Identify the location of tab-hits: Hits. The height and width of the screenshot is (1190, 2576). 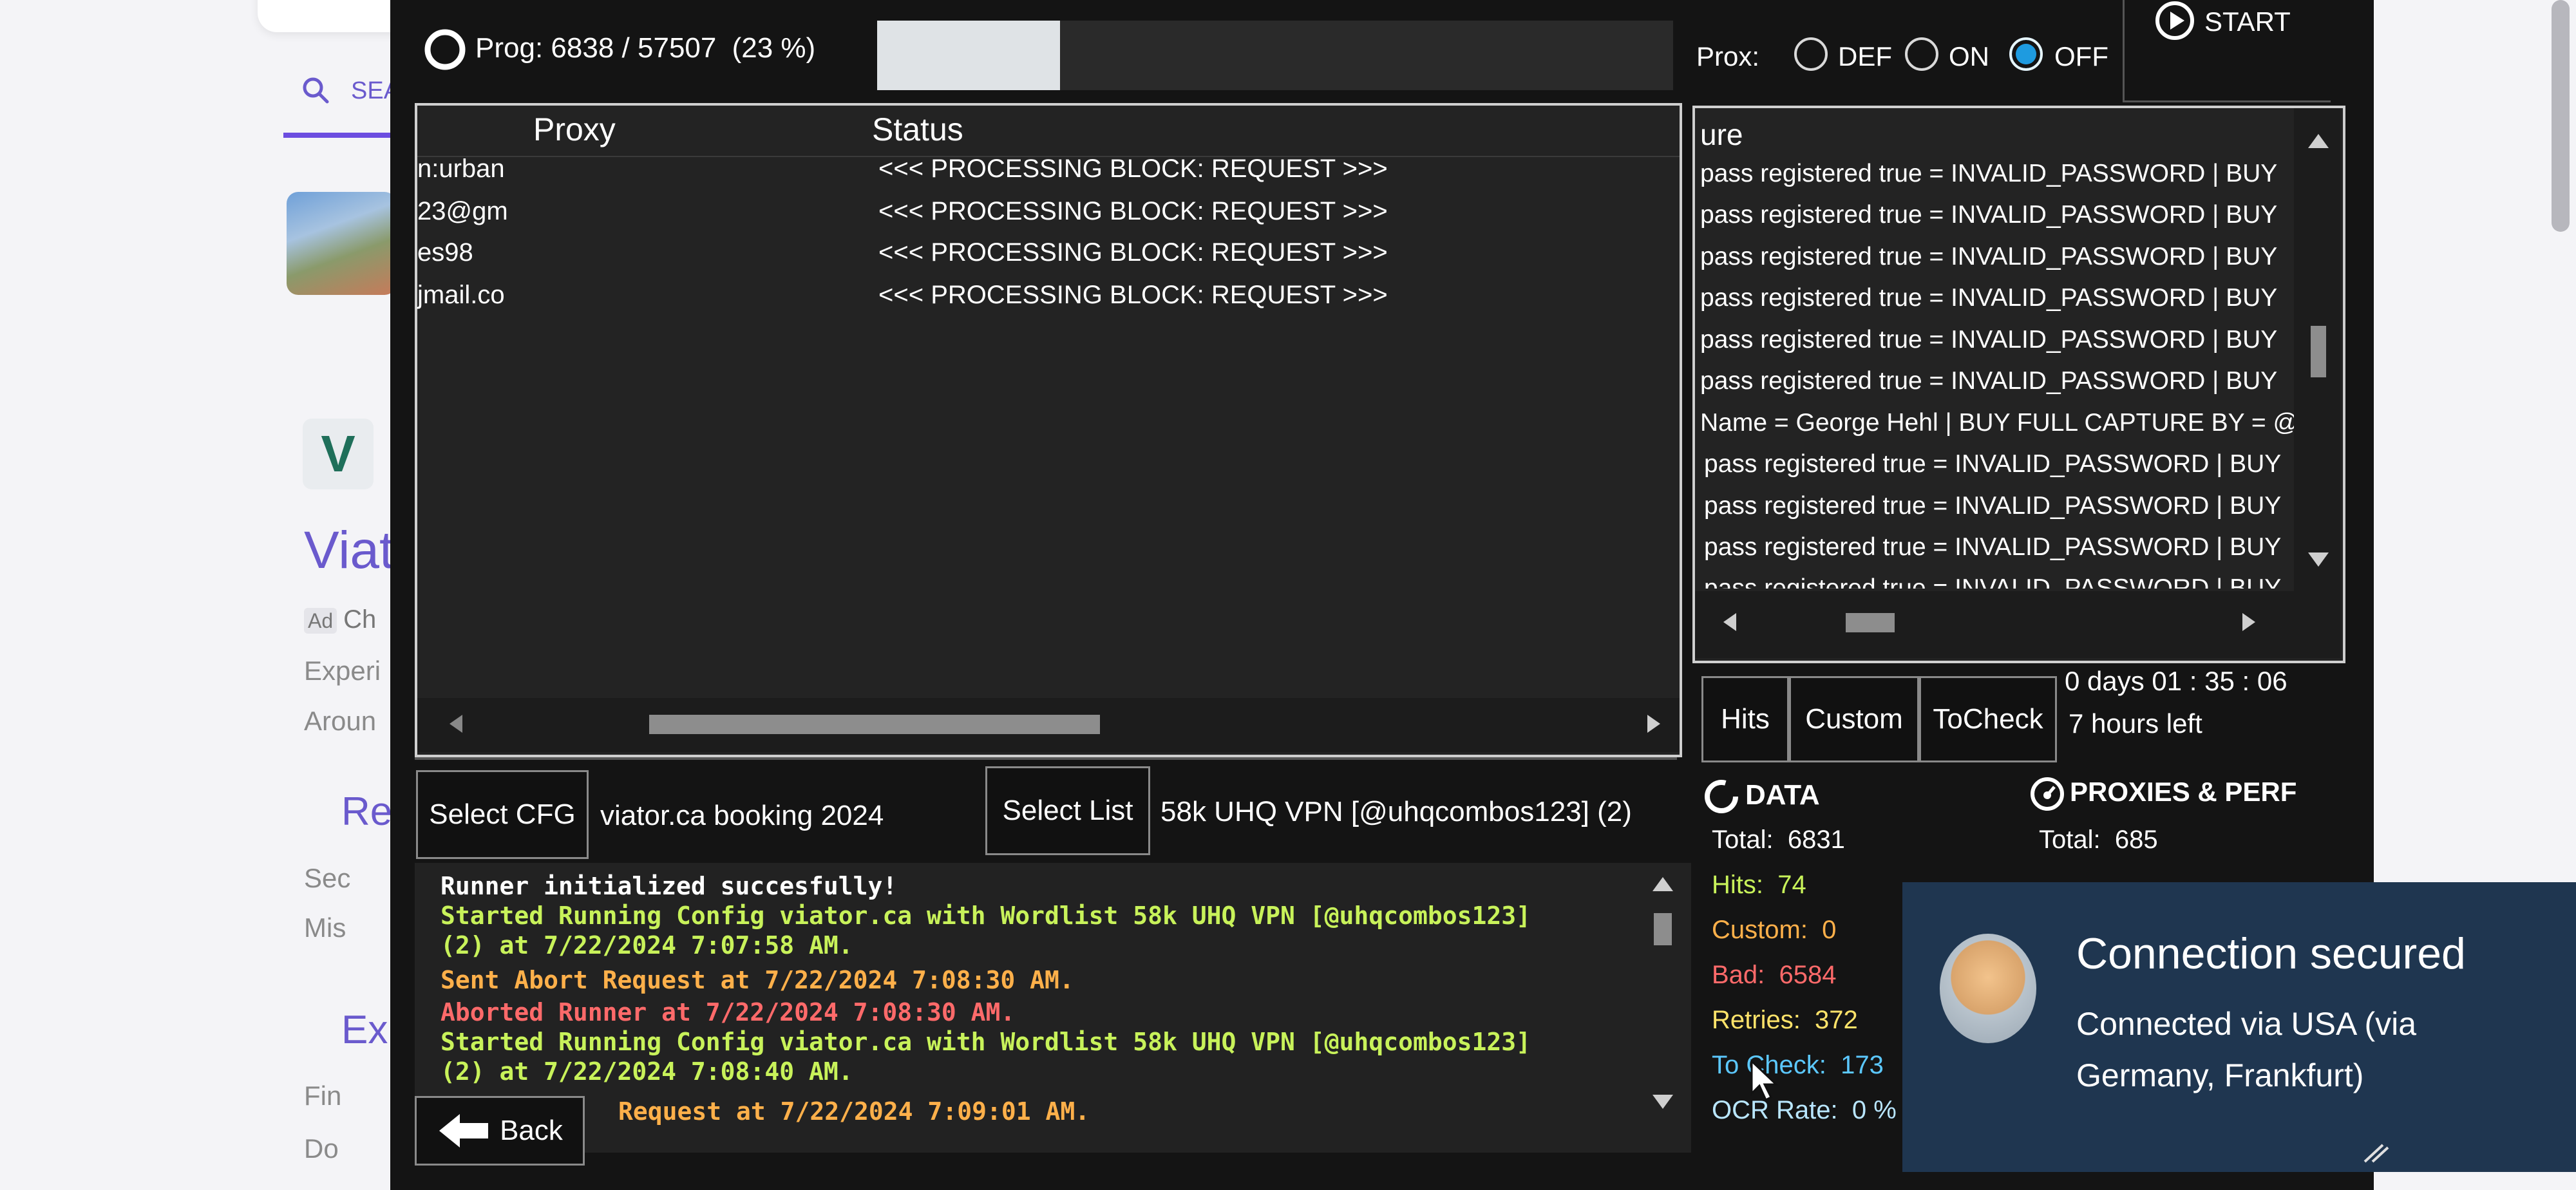
(1745, 719).